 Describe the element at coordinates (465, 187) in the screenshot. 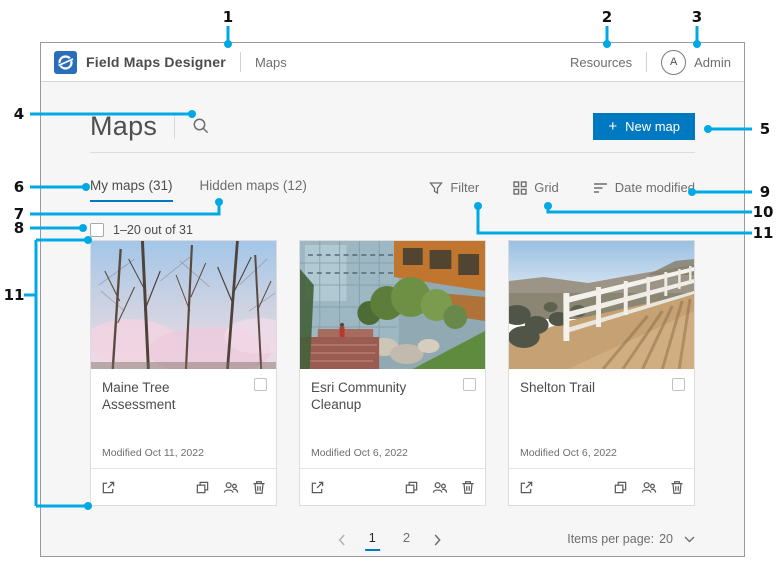

I see `filter-label: Filter` at that location.